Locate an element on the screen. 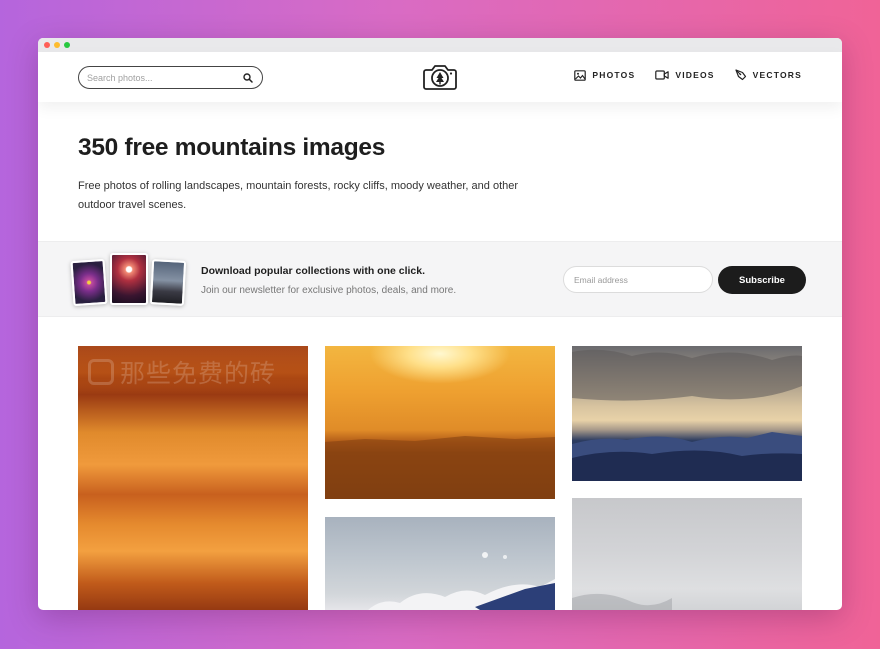 The image size is (880, 649). thumbnail-flower is located at coordinates (89, 282).